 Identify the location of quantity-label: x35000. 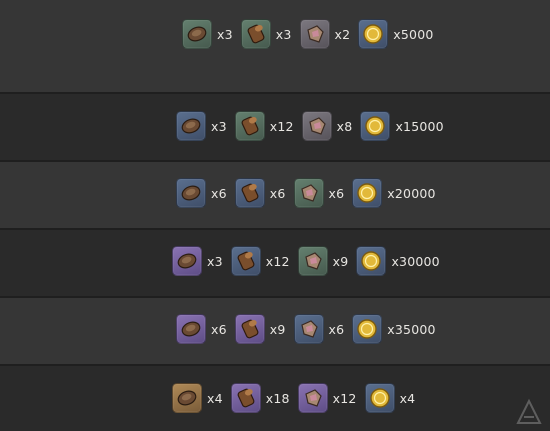
(411, 329).